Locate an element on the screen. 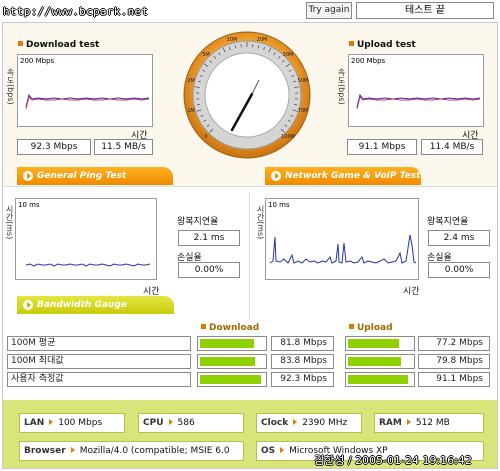 This screenshot has height=471, width=500. download-graph-lines is located at coordinates (87, 101).